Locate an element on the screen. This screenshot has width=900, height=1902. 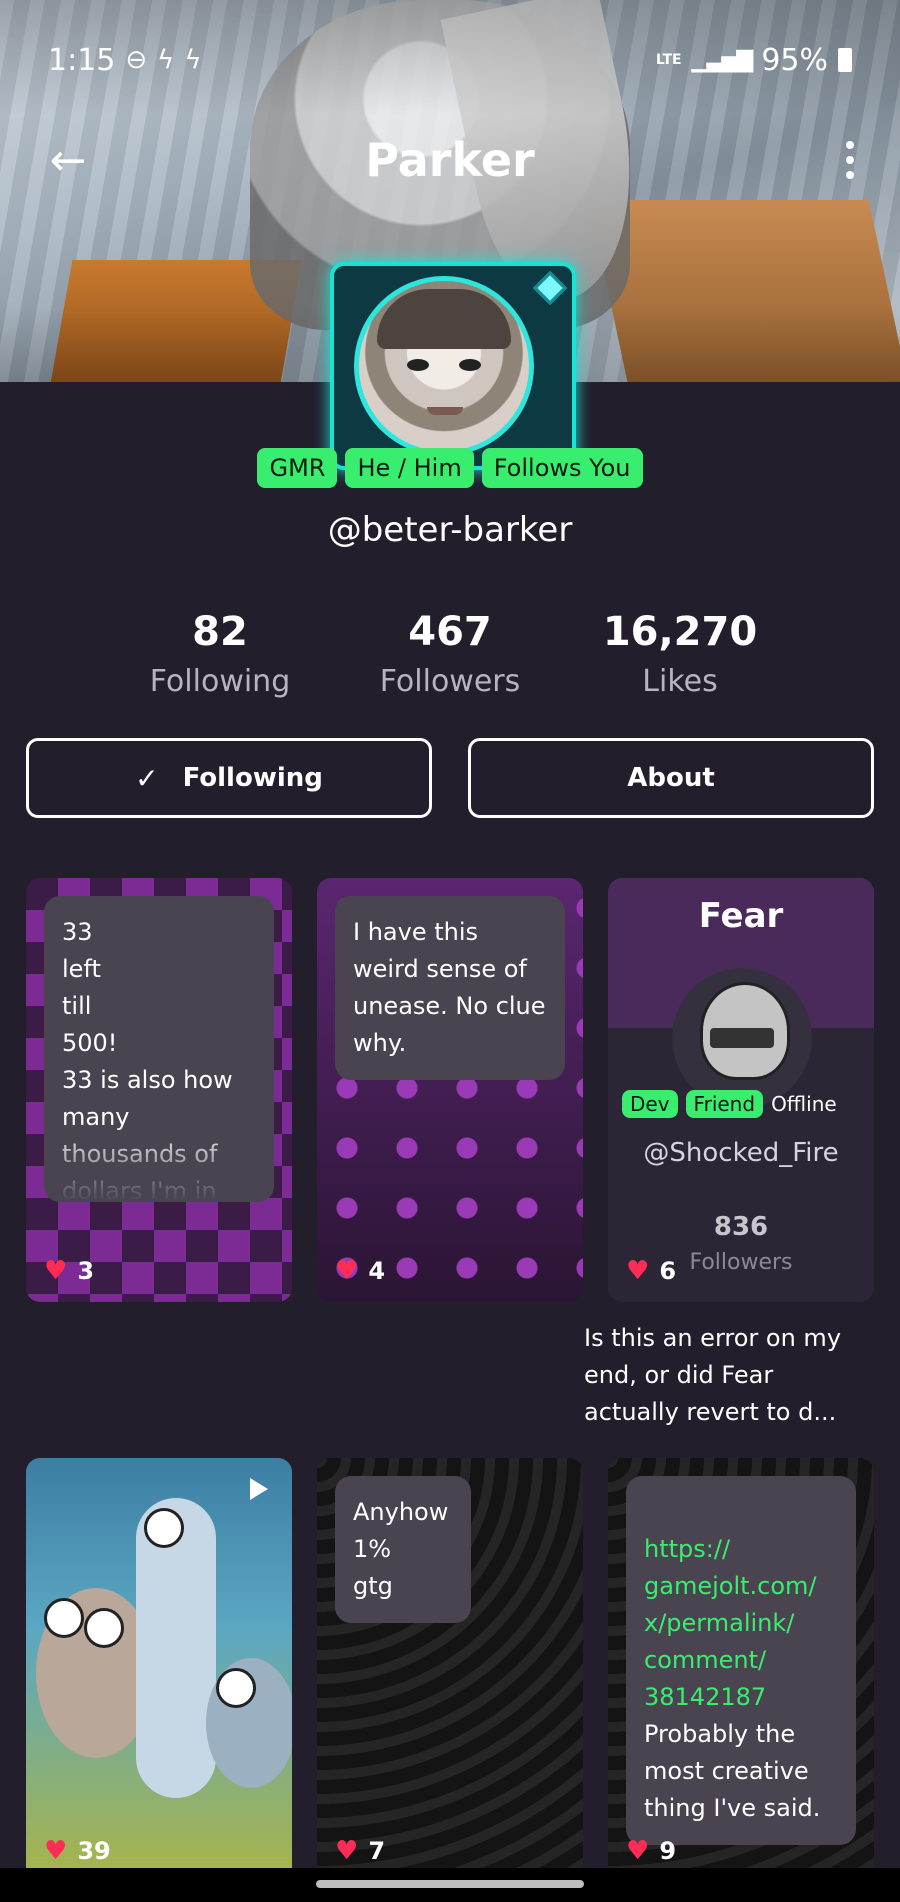
like-count: ♥ 4 is located at coordinates (360, 1271).